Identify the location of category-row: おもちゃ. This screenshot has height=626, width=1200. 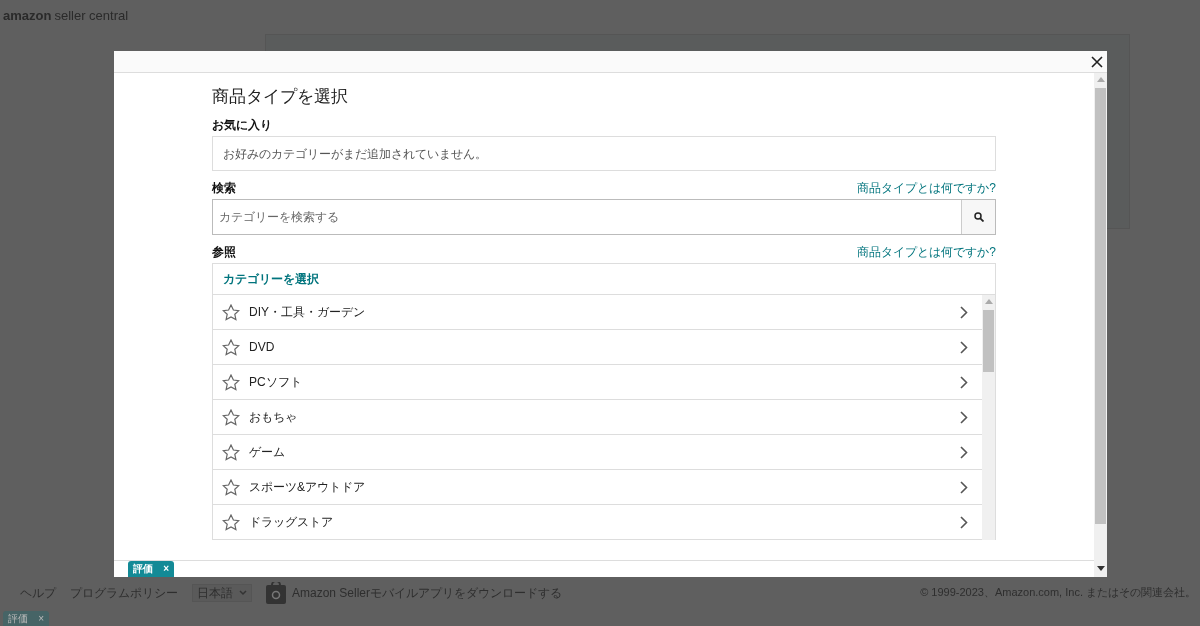
(597, 417).